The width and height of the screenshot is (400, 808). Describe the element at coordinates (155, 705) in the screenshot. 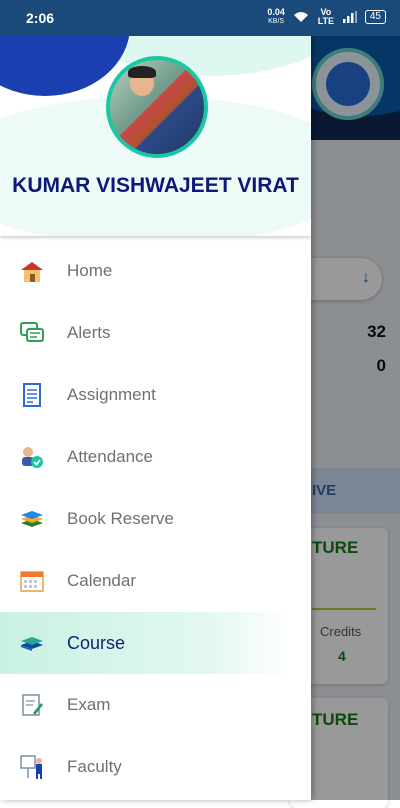

I see `menu-item-exam: Exam` at that location.